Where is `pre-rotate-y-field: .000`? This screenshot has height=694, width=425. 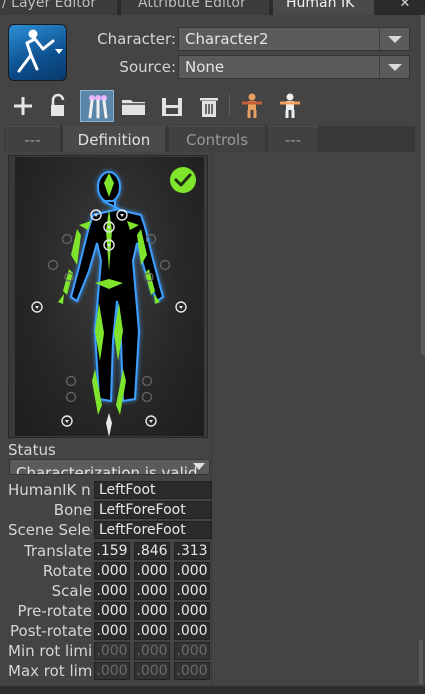
pre-rotate-y-field: .000 is located at coordinates (152, 611).